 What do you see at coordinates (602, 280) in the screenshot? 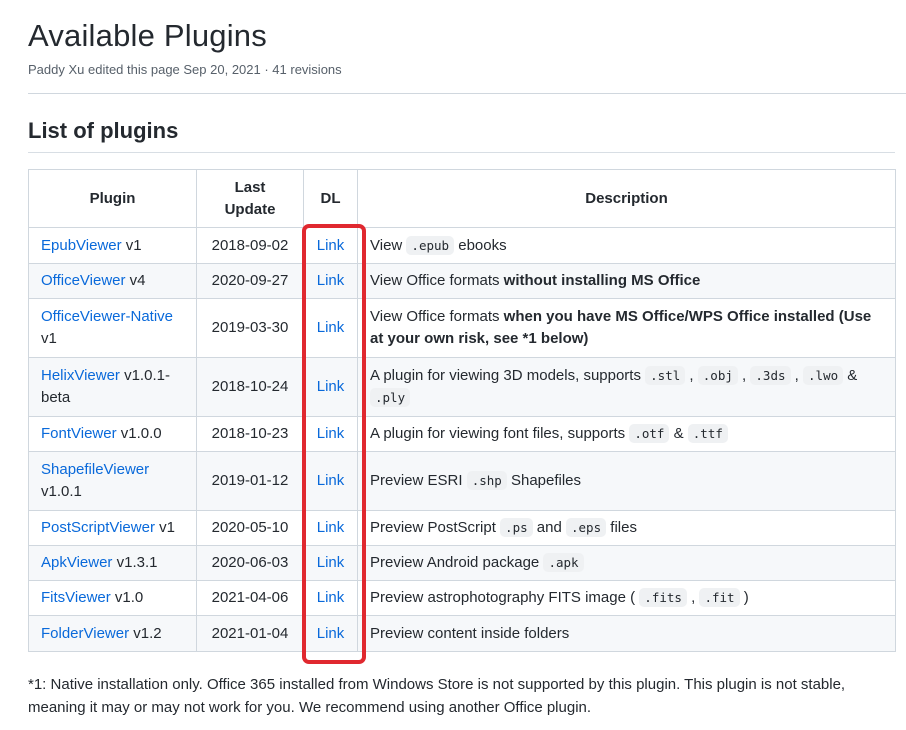
I see `description-emphasis: without installing MS Office` at bounding box center [602, 280].